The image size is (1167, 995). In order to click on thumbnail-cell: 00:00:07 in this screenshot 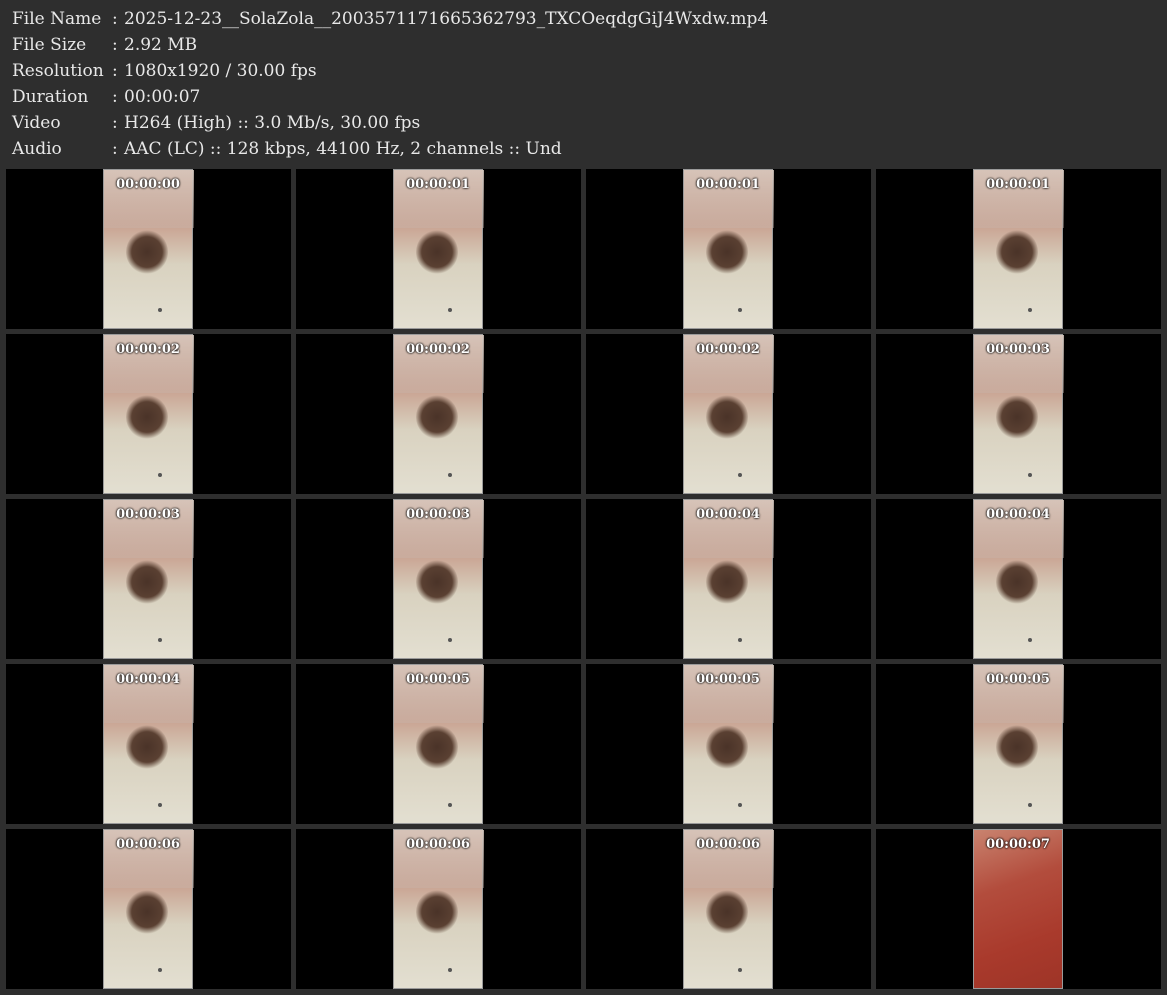, I will do `click(1018, 909)`.